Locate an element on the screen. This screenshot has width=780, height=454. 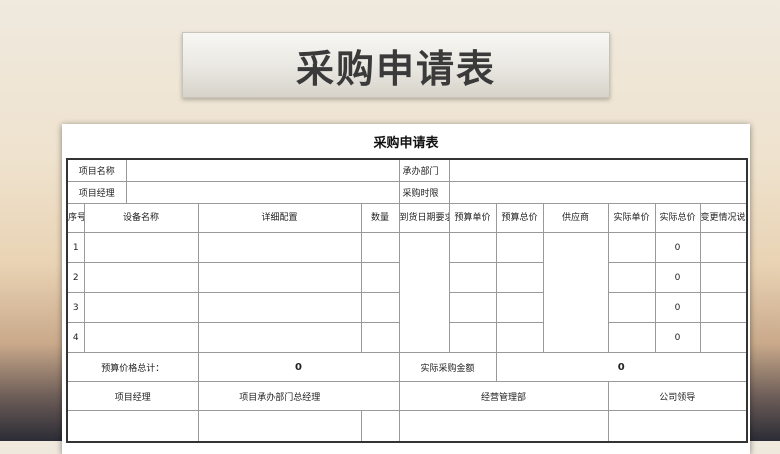
sig-dept-gm-sign-cell is located at coordinates (279, 426).